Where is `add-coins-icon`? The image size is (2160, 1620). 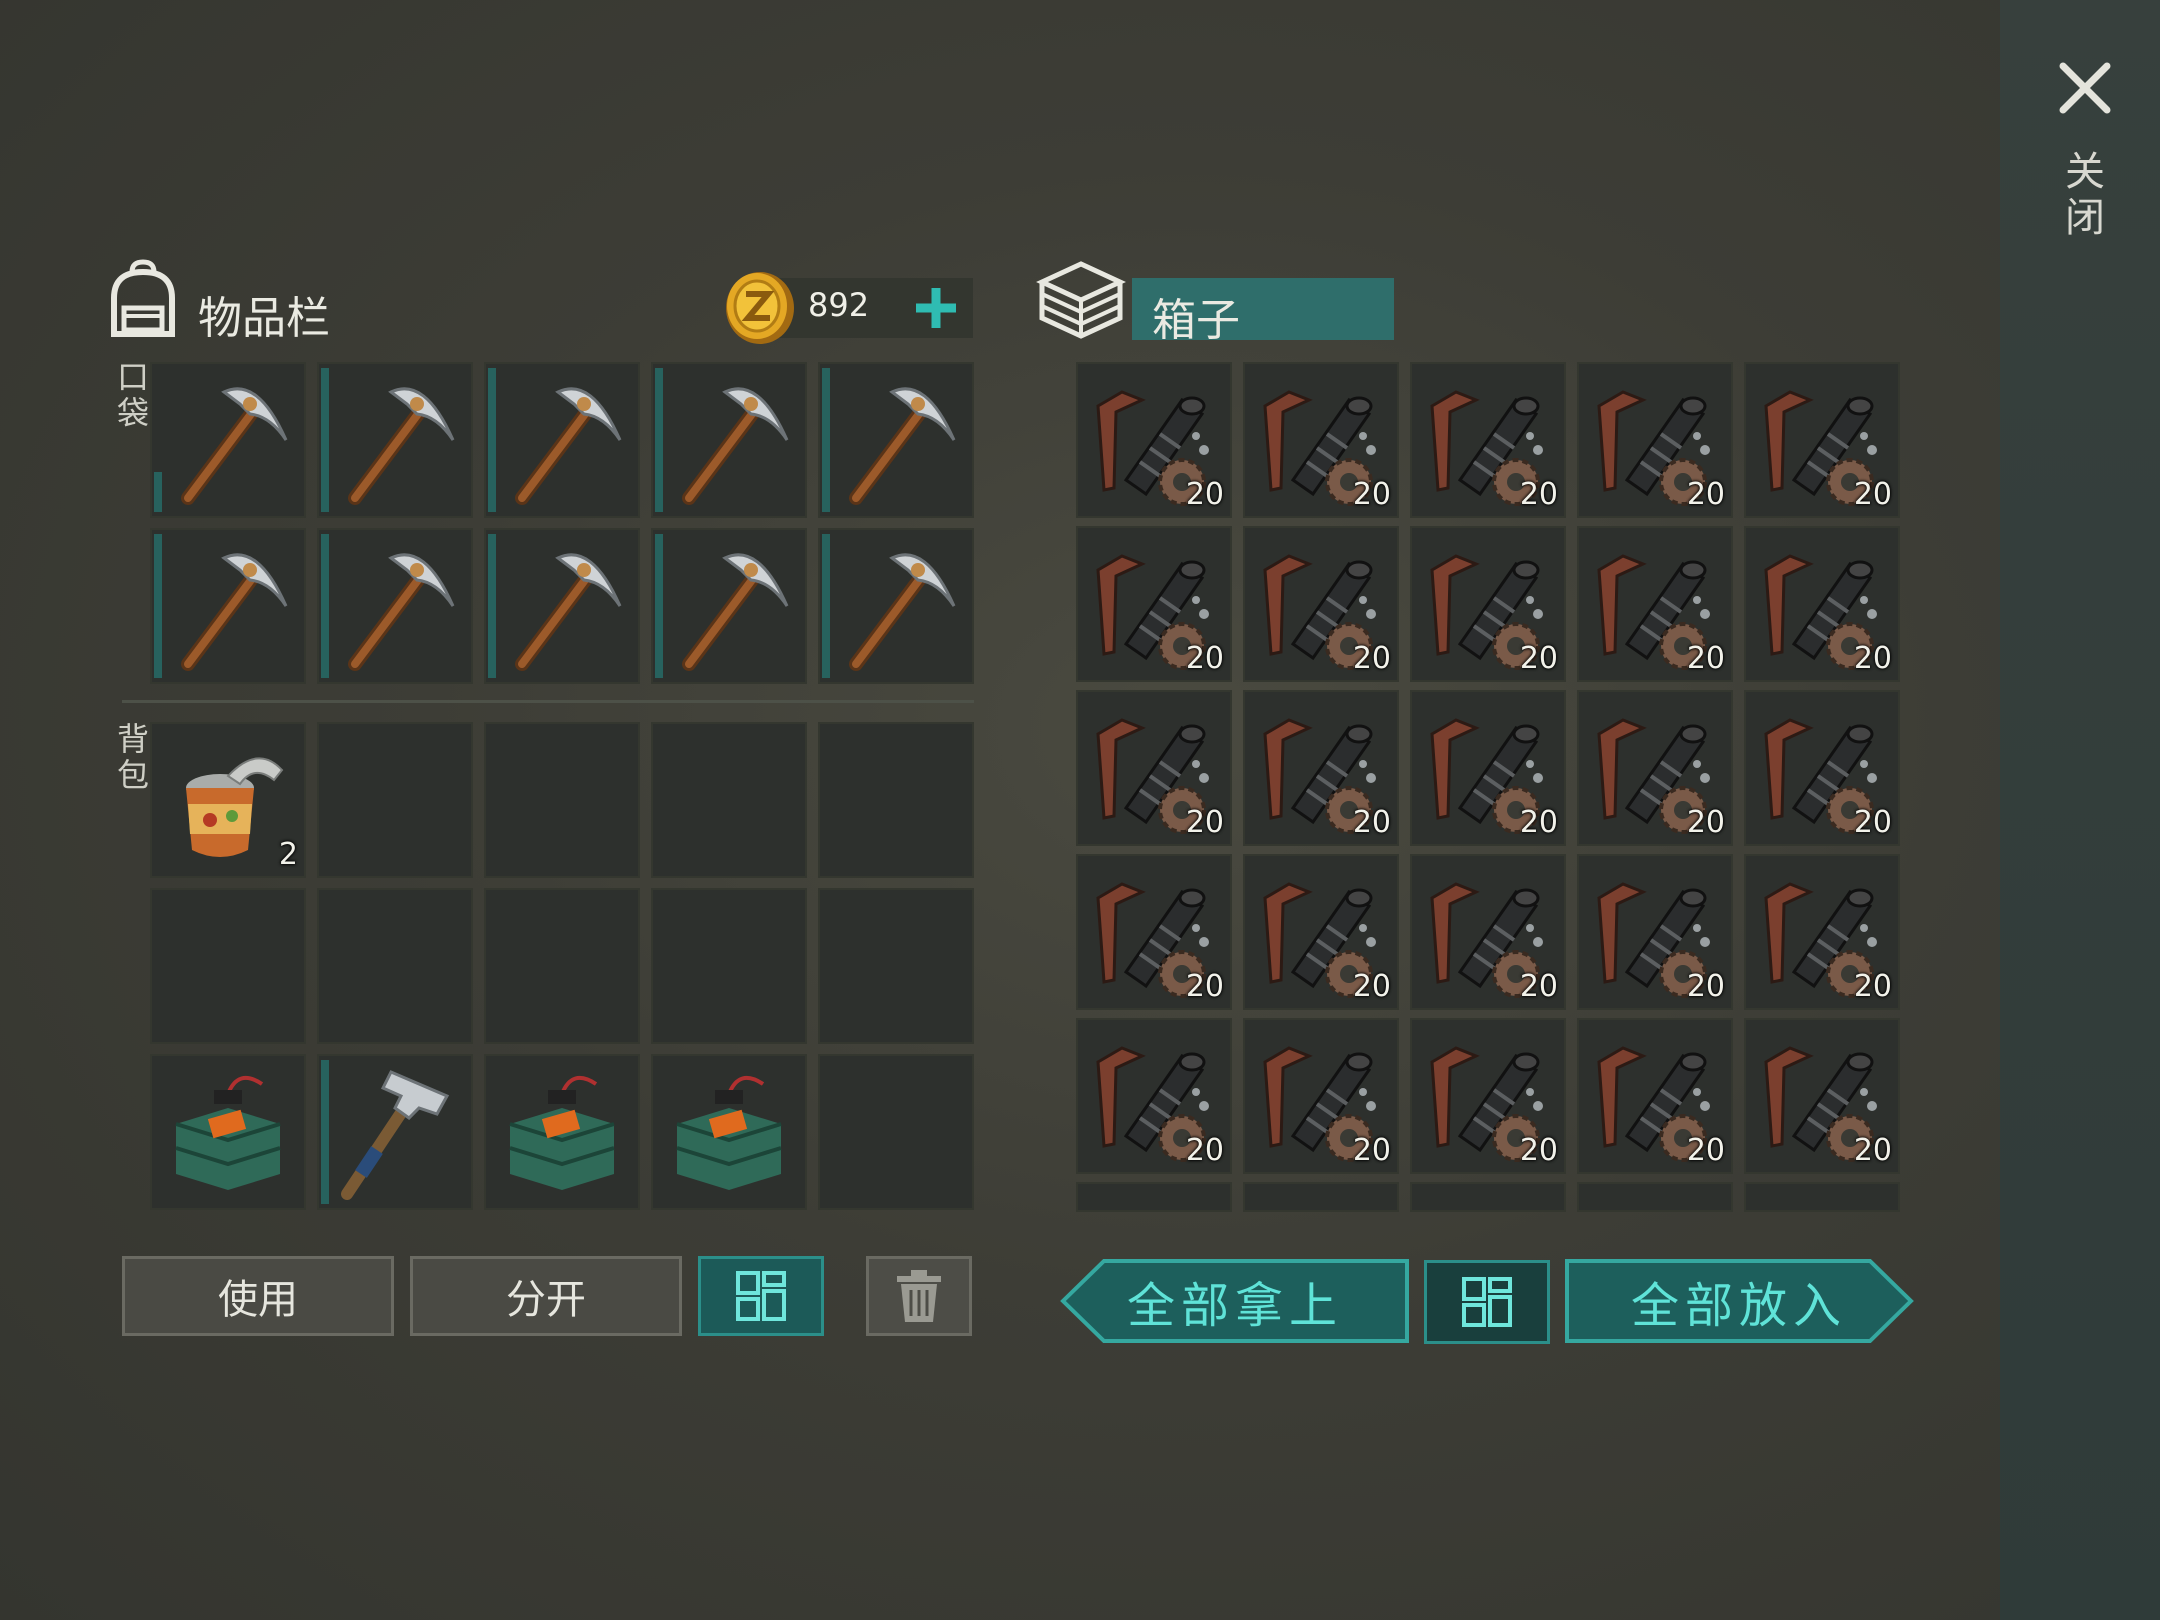
add-coins-icon is located at coordinates (936, 308).